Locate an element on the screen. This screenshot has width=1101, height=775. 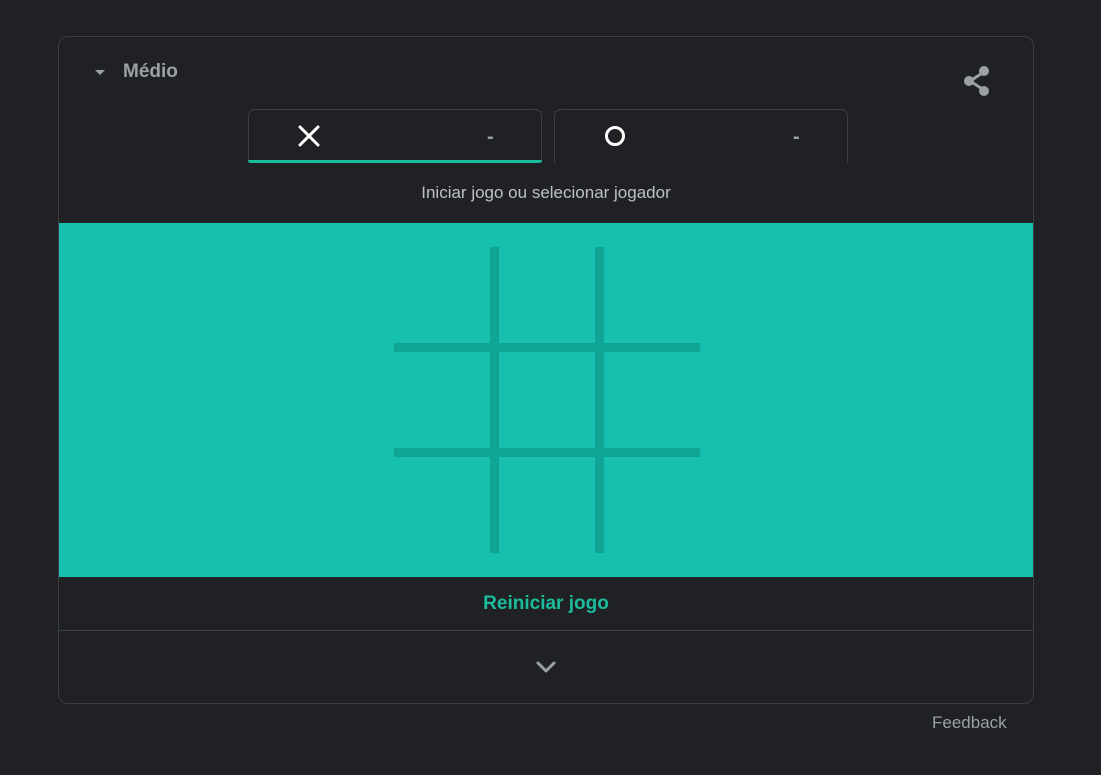
share-icon is located at coordinates (976, 81).